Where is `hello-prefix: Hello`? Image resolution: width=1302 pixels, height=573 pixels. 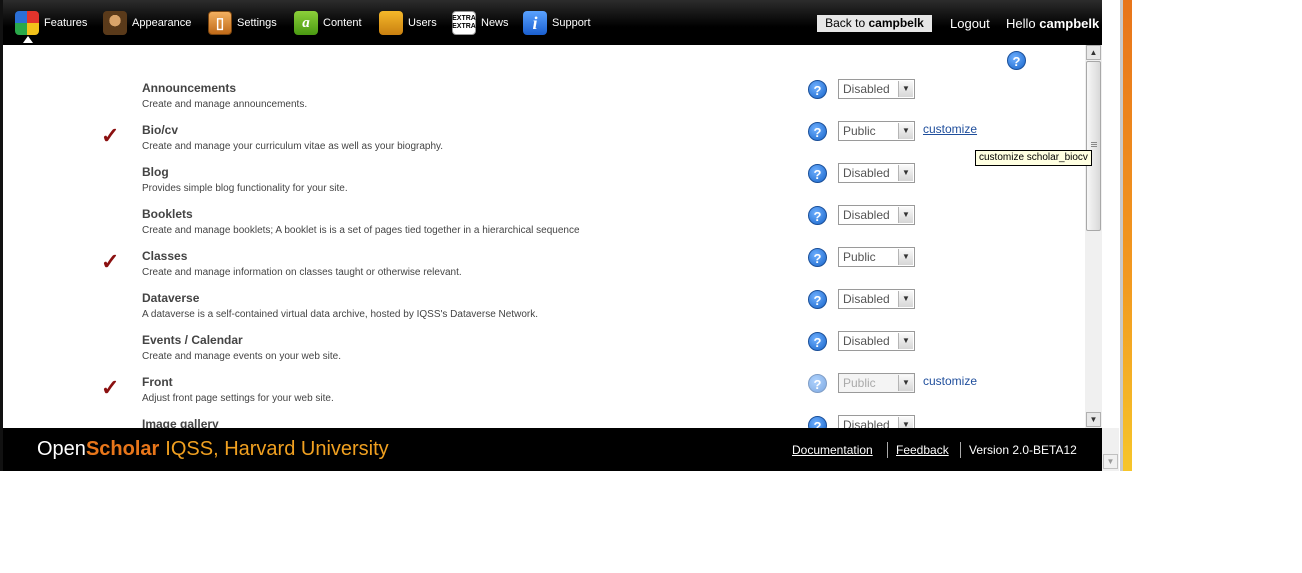
hello-prefix: Hello is located at coordinates (1021, 23).